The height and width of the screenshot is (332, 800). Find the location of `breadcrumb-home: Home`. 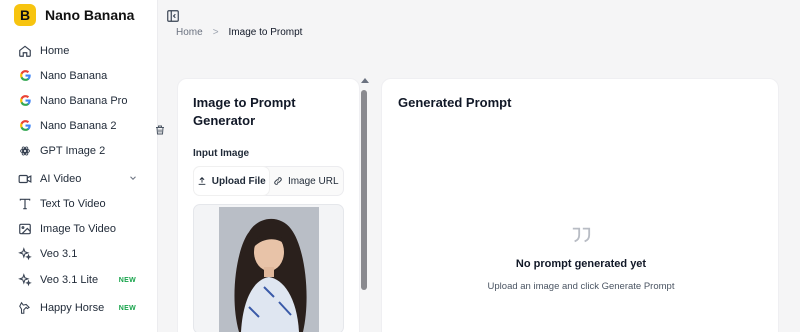

breadcrumb-home: Home is located at coordinates (189, 32).